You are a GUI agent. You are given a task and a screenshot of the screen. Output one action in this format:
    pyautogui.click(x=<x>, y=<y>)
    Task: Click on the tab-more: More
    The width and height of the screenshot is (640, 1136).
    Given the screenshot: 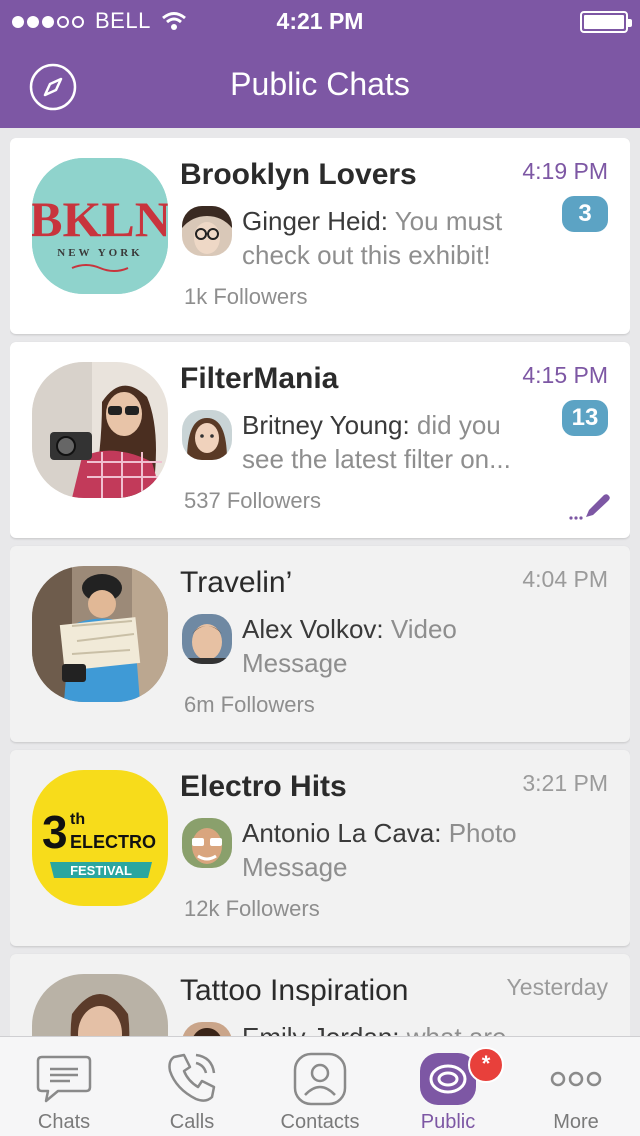 What is the action you would take?
    pyautogui.click(x=576, y=1086)
    